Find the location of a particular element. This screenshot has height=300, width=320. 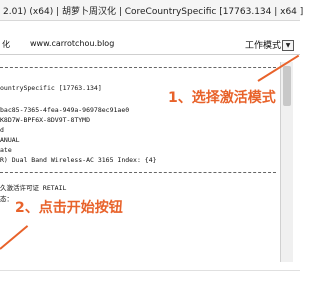

callout-step2: 2、点击开始按钮 is located at coordinates (69, 208).